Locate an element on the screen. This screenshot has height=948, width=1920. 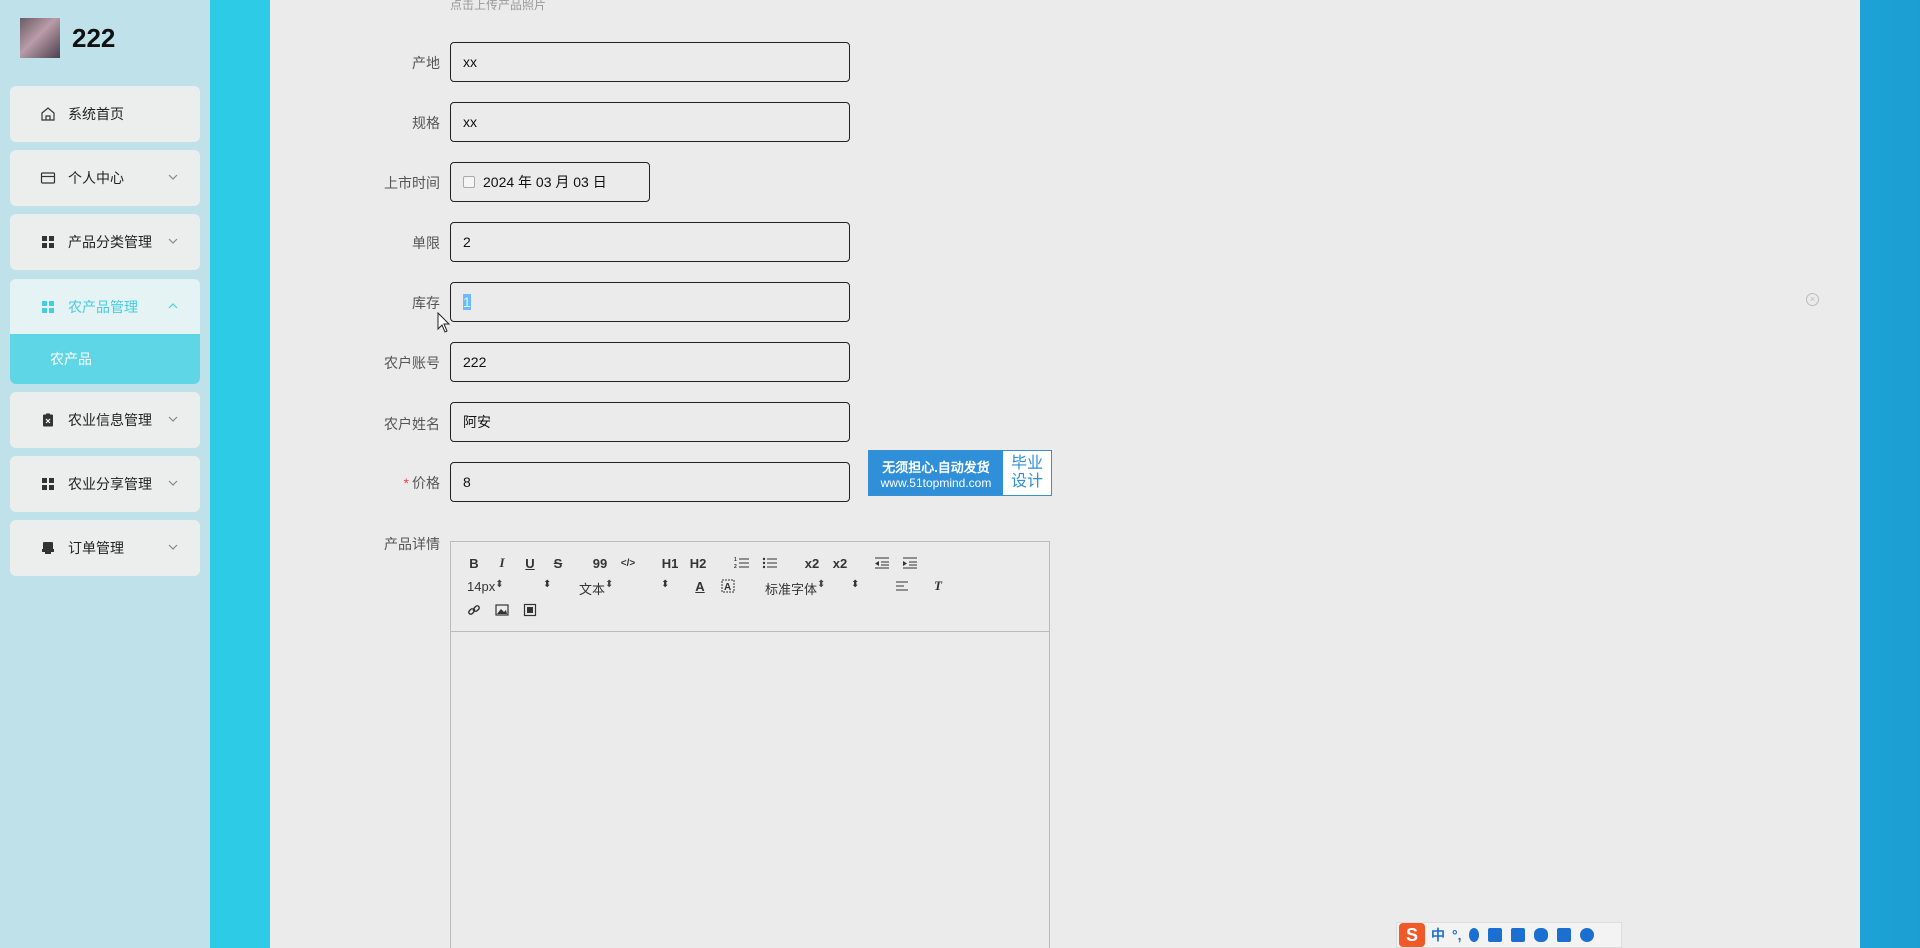
launch-date-field: 2024 年 03 月 03 日 is located at coordinates (550, 182).